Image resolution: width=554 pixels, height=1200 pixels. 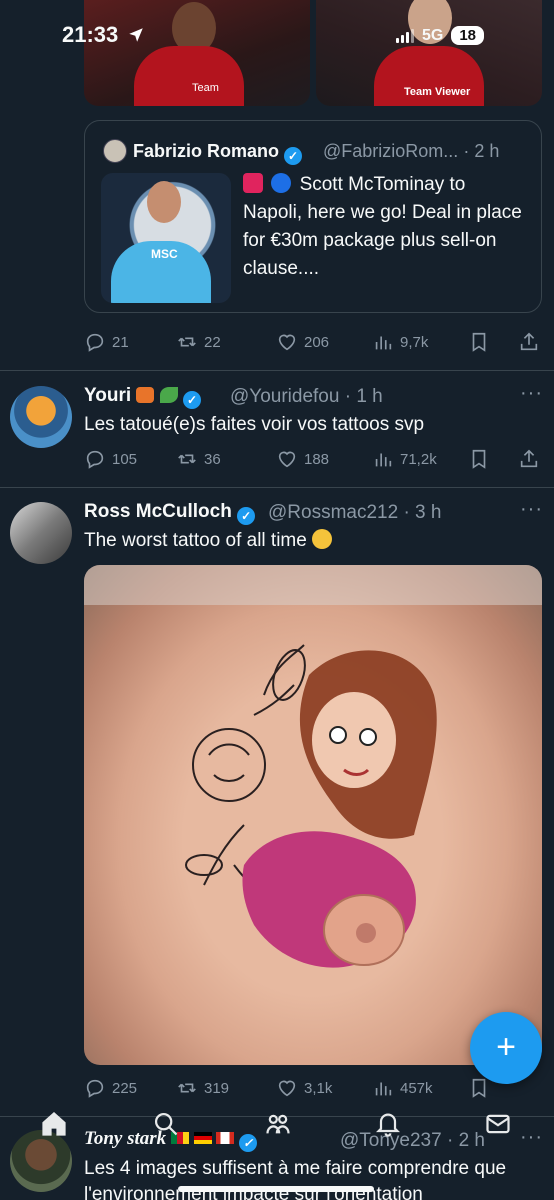 I want to click on author-handle: @Rossmac212 · 3 h, so click(x=355, y=512).